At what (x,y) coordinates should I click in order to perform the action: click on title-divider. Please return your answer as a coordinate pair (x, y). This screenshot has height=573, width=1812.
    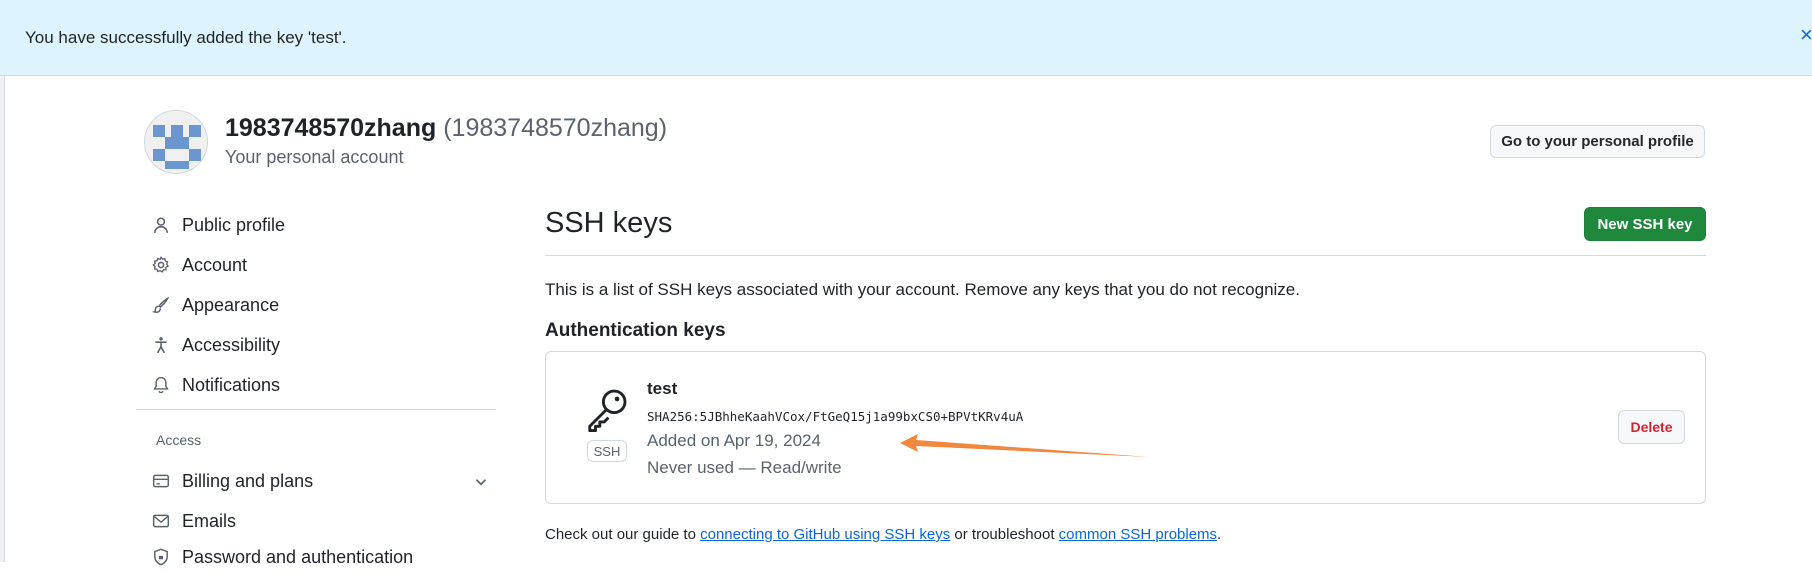
    Looking at the image, I should click on (1125, 255).